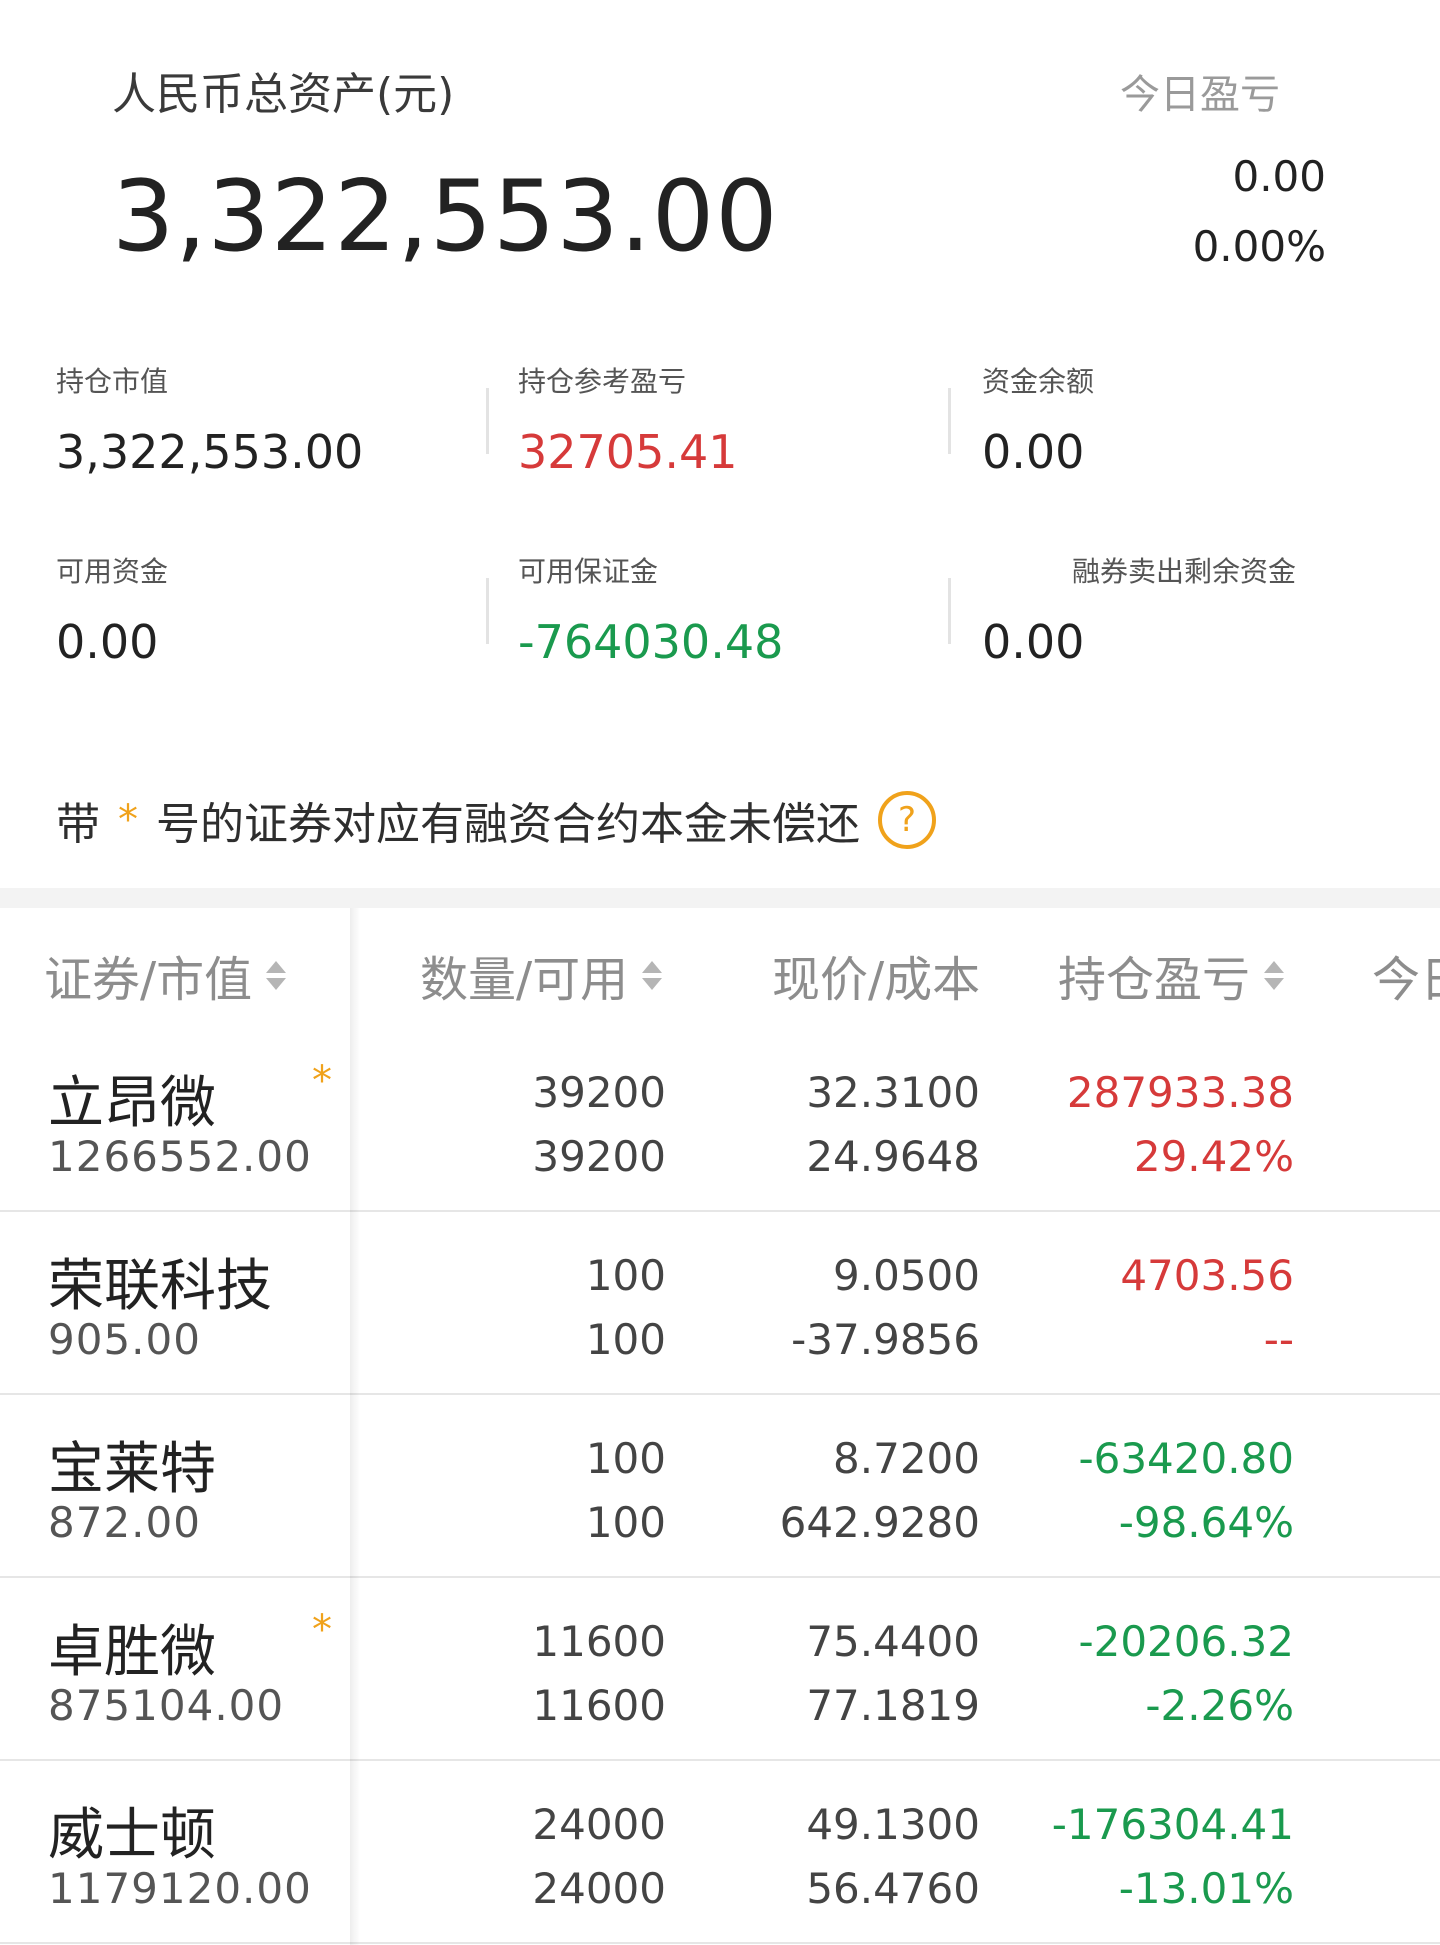 This screenshot has height=1945, width=1440. I want to click on current-price: 9.0500, so click(906, 1275).